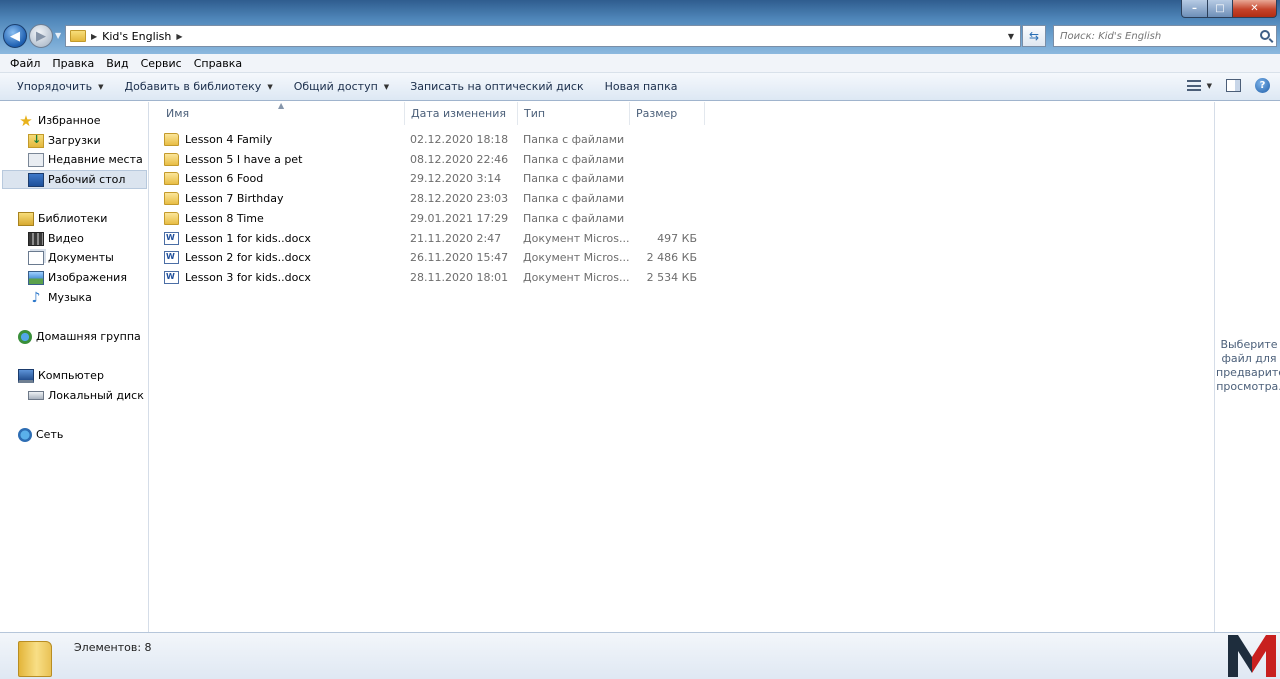 Image resolution: width=1280 pixels, height=679 pixels. I want to click on nav-label: Документы, so click(81, 257).